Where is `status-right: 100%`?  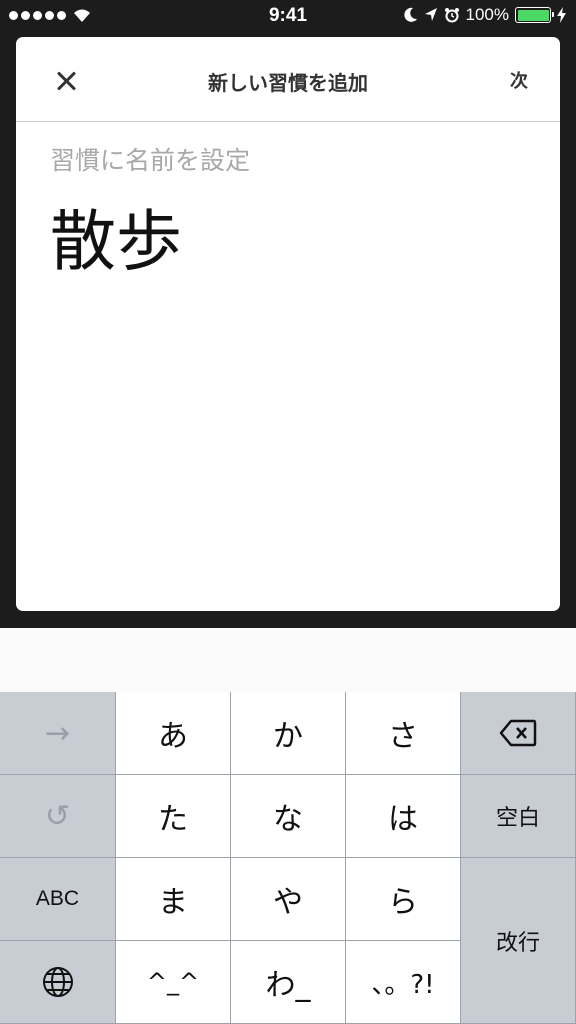 status-right: 100% is located at coordinates (484, 15).